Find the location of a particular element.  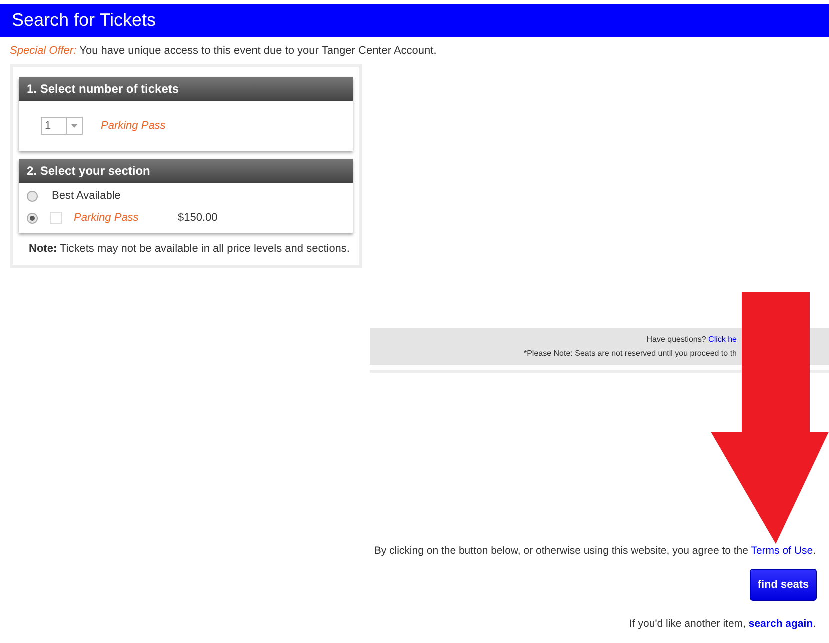

terms-link: Terms of Use is located at coordinates (782, 551).